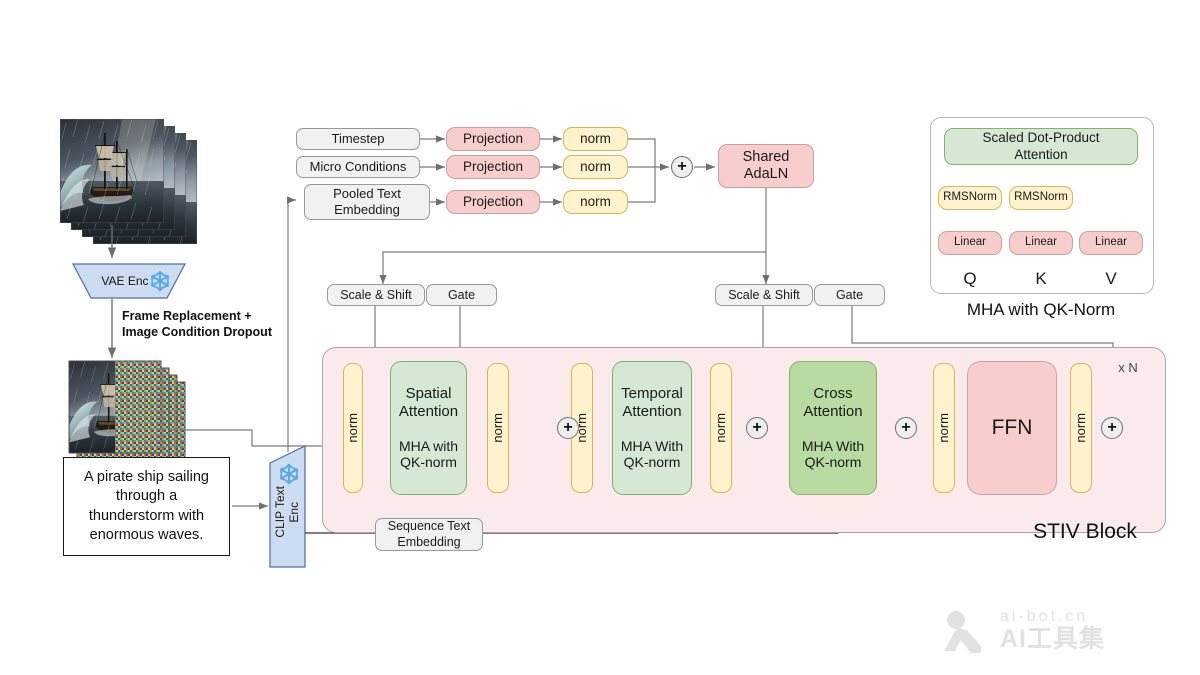 The image size is (1200, 675). I want to click on linear-label-k: Linear, so click(1041, 242).